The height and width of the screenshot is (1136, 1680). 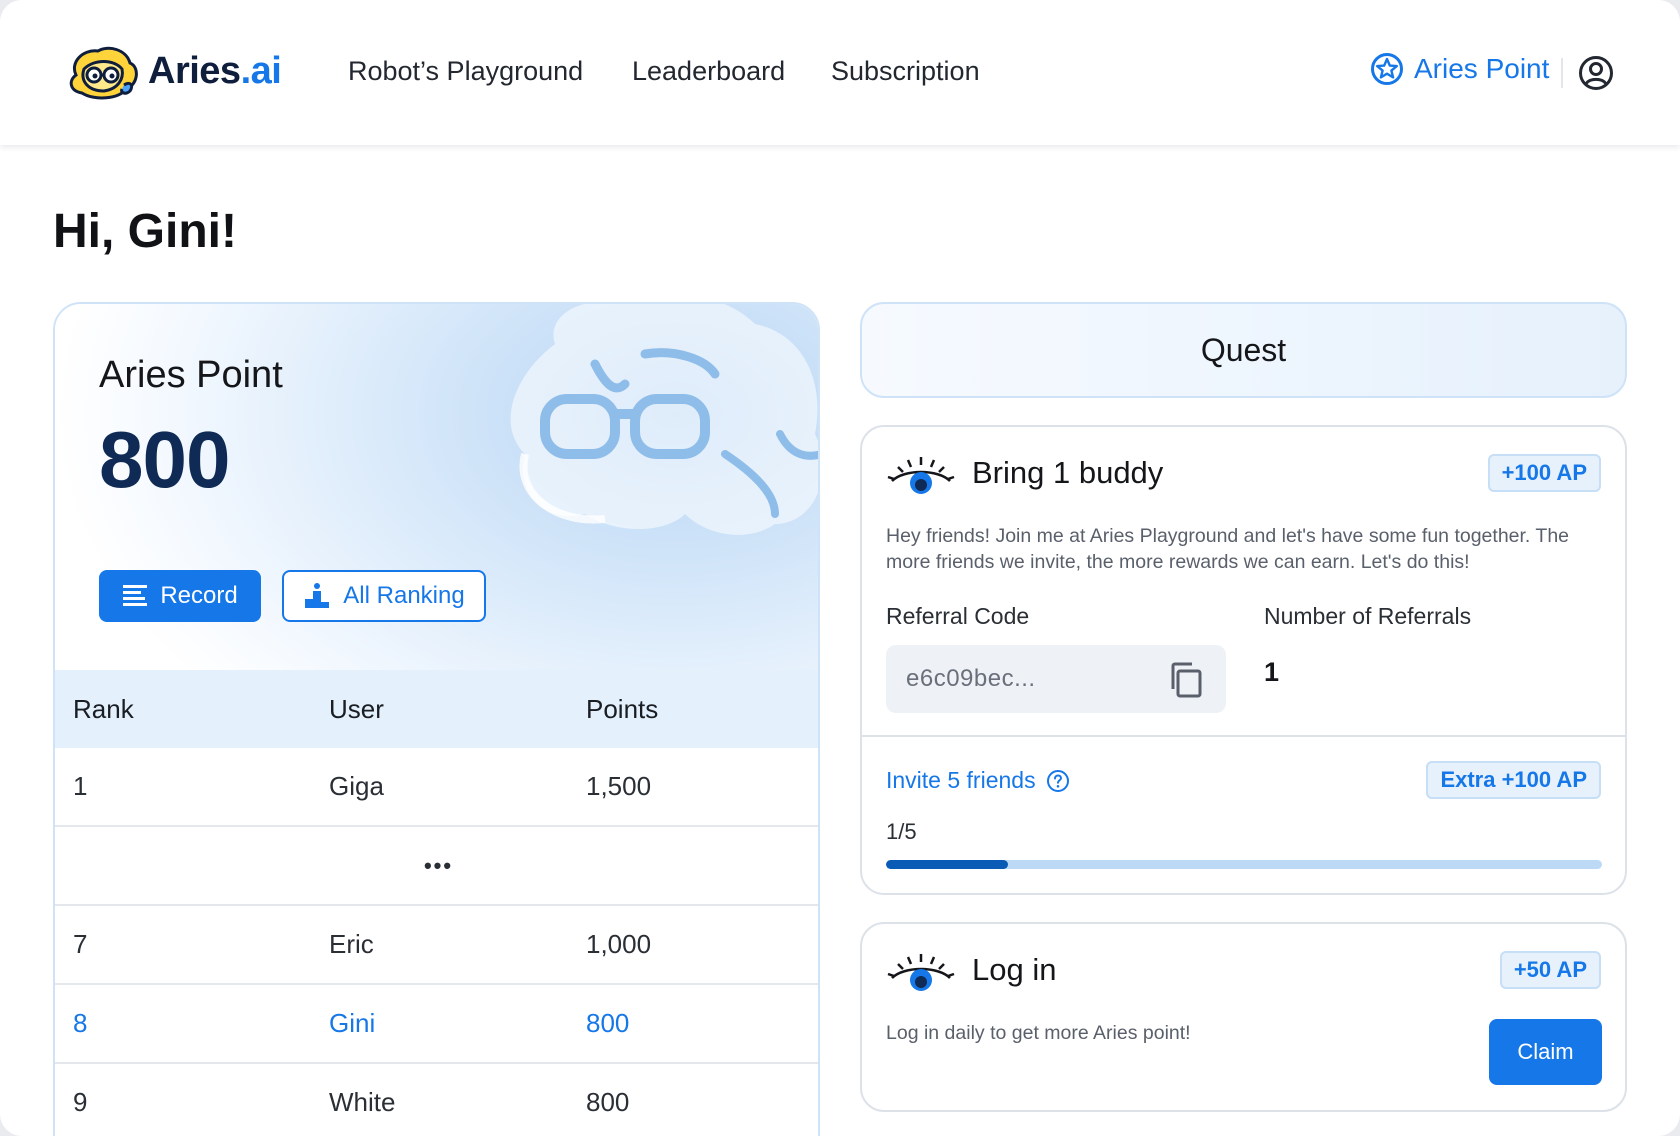 What do you see at coordinates (80, 1102) in the screenshot?
I see `rank-cell: 9` at bounding box center [80, 1102].